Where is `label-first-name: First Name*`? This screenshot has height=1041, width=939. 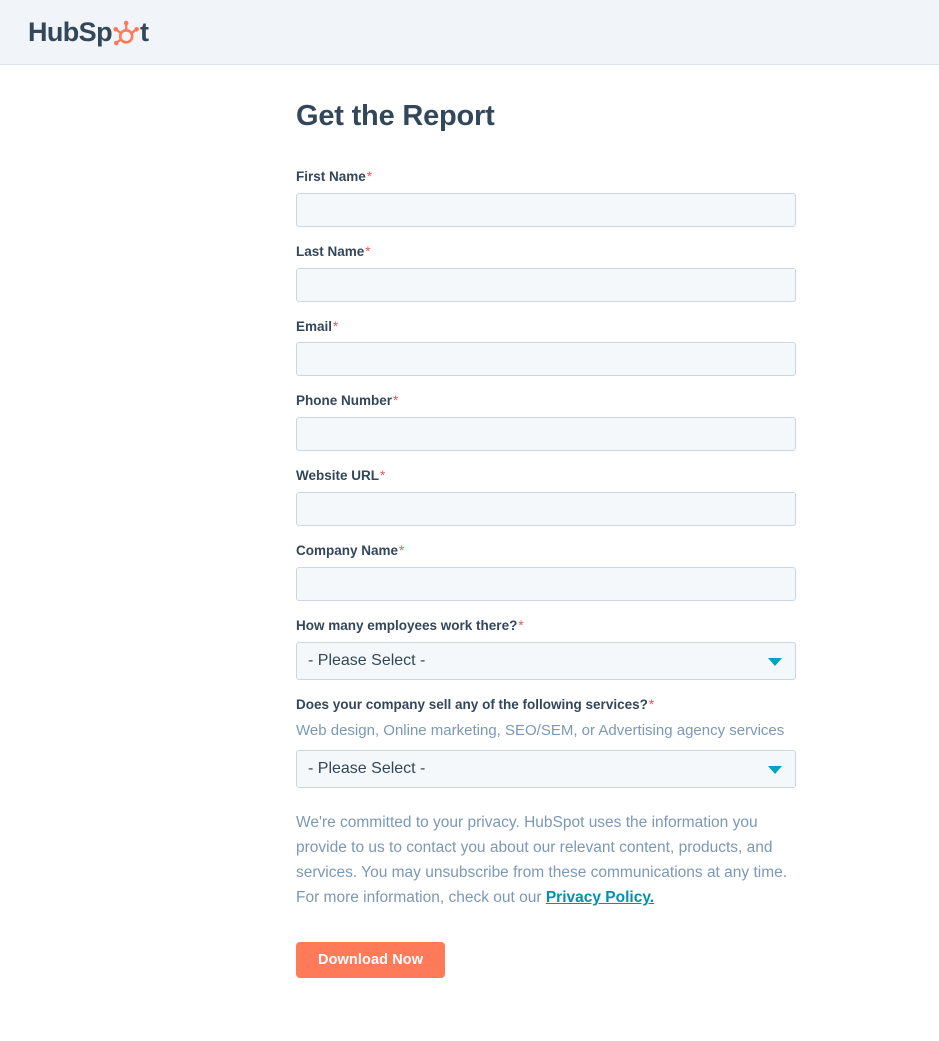
label-first-name: First Name* is located at coordinates (546, 177).